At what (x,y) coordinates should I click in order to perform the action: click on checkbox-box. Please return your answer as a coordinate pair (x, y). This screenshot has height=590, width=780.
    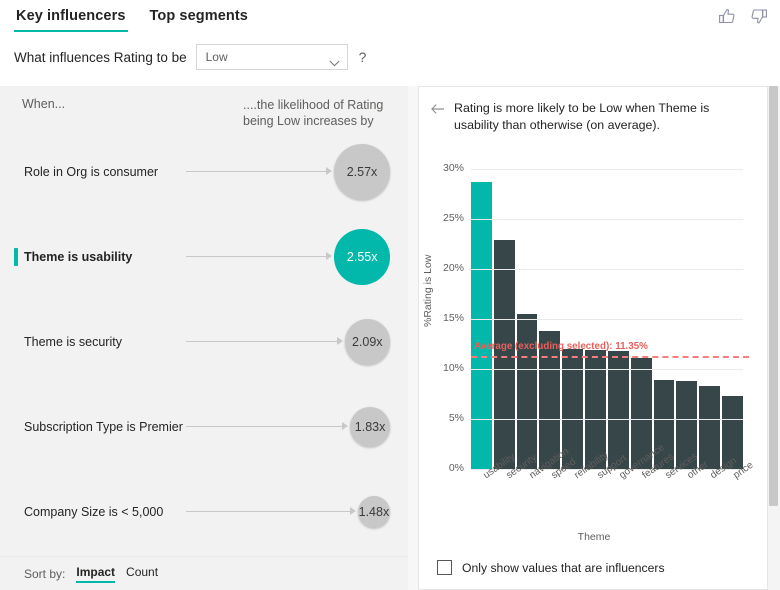
    Looking at the image, I should click on (444, 567).